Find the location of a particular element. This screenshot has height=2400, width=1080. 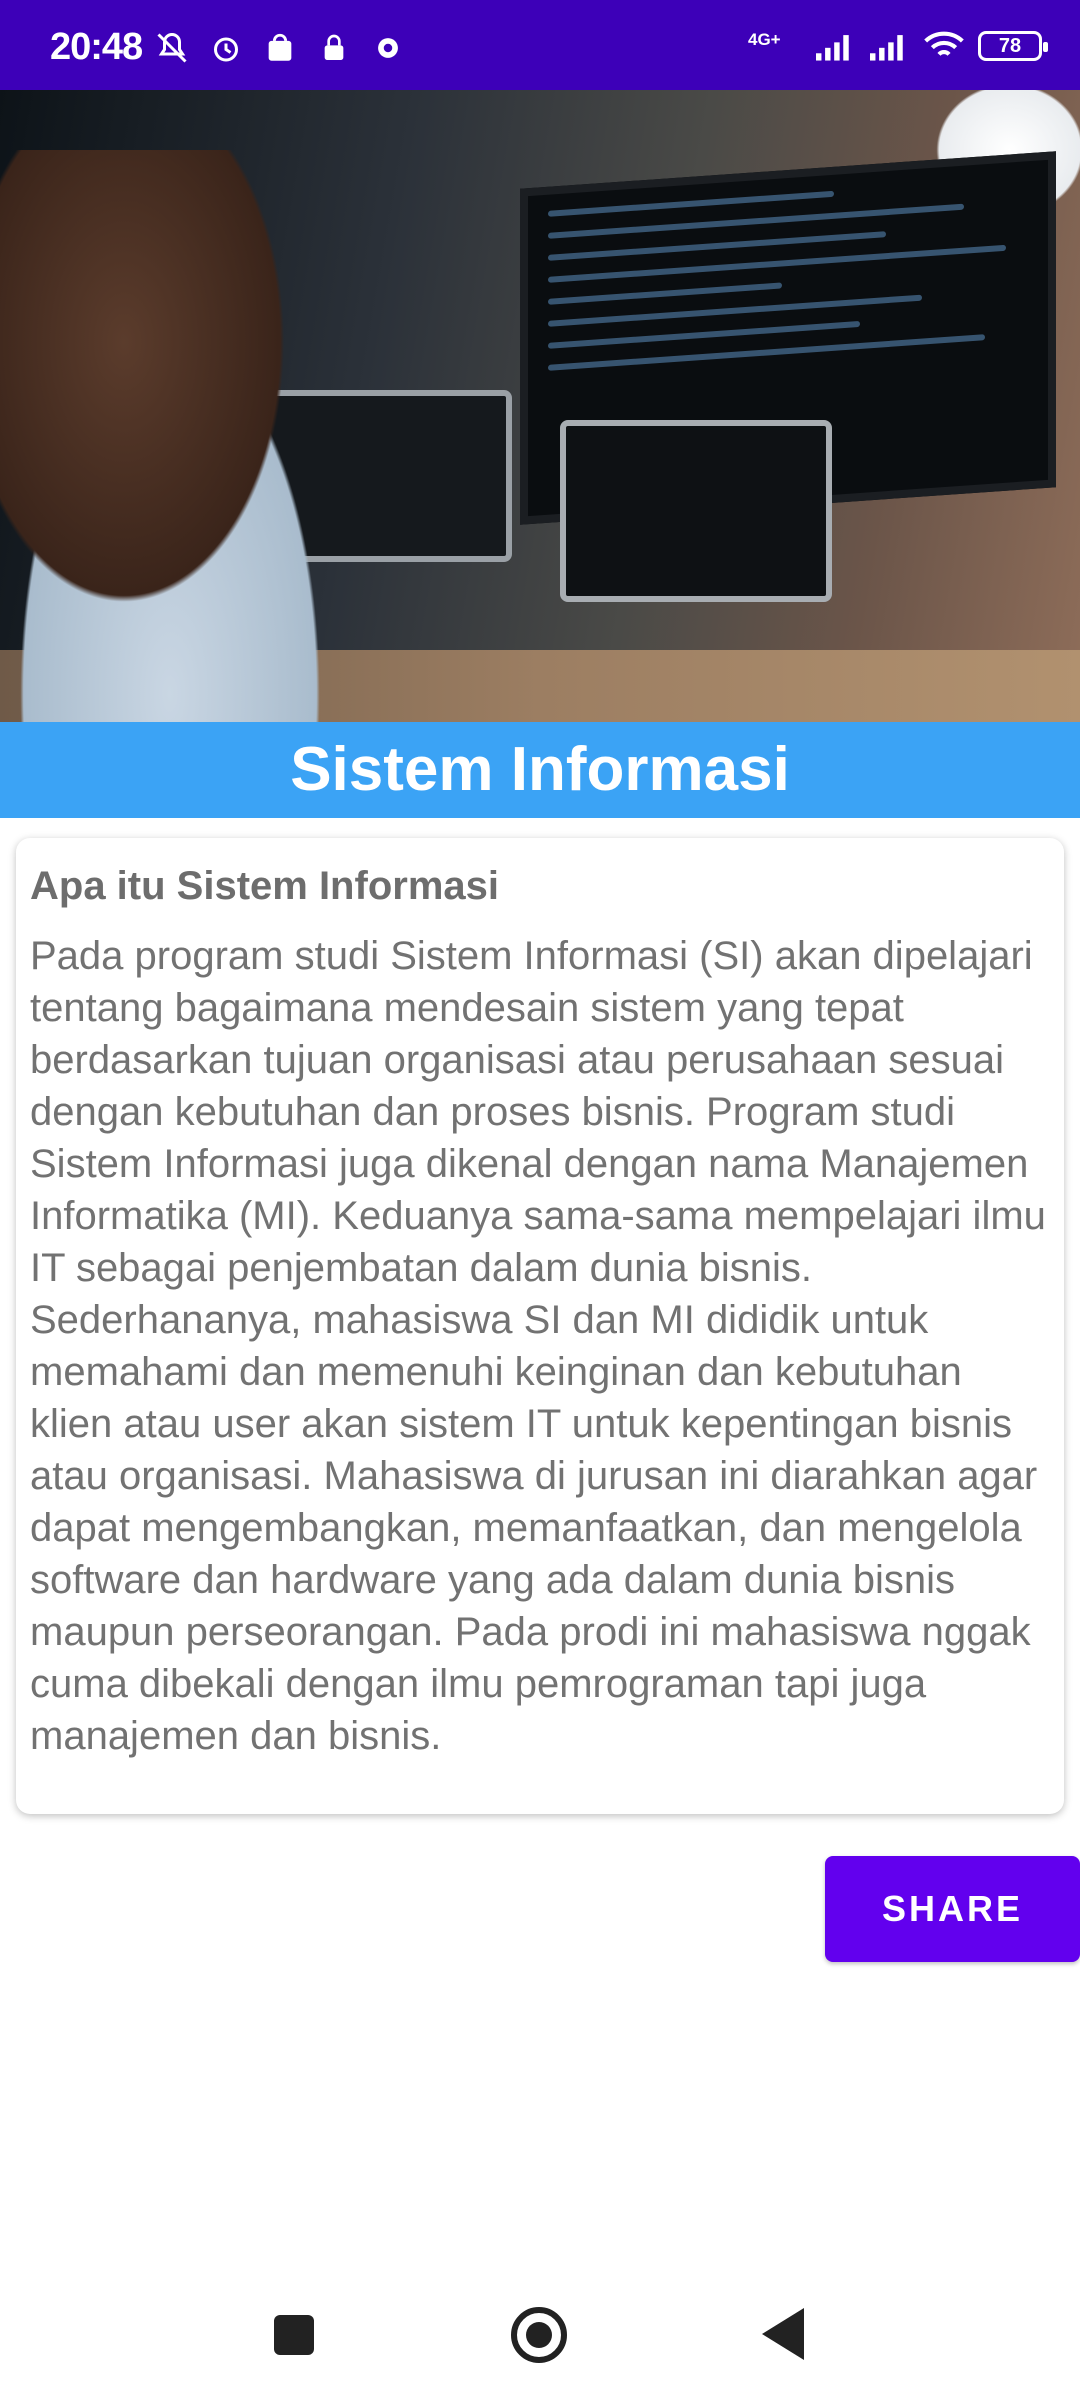

title-bar: Sistem Informasi is located at coordinates (540, 770).